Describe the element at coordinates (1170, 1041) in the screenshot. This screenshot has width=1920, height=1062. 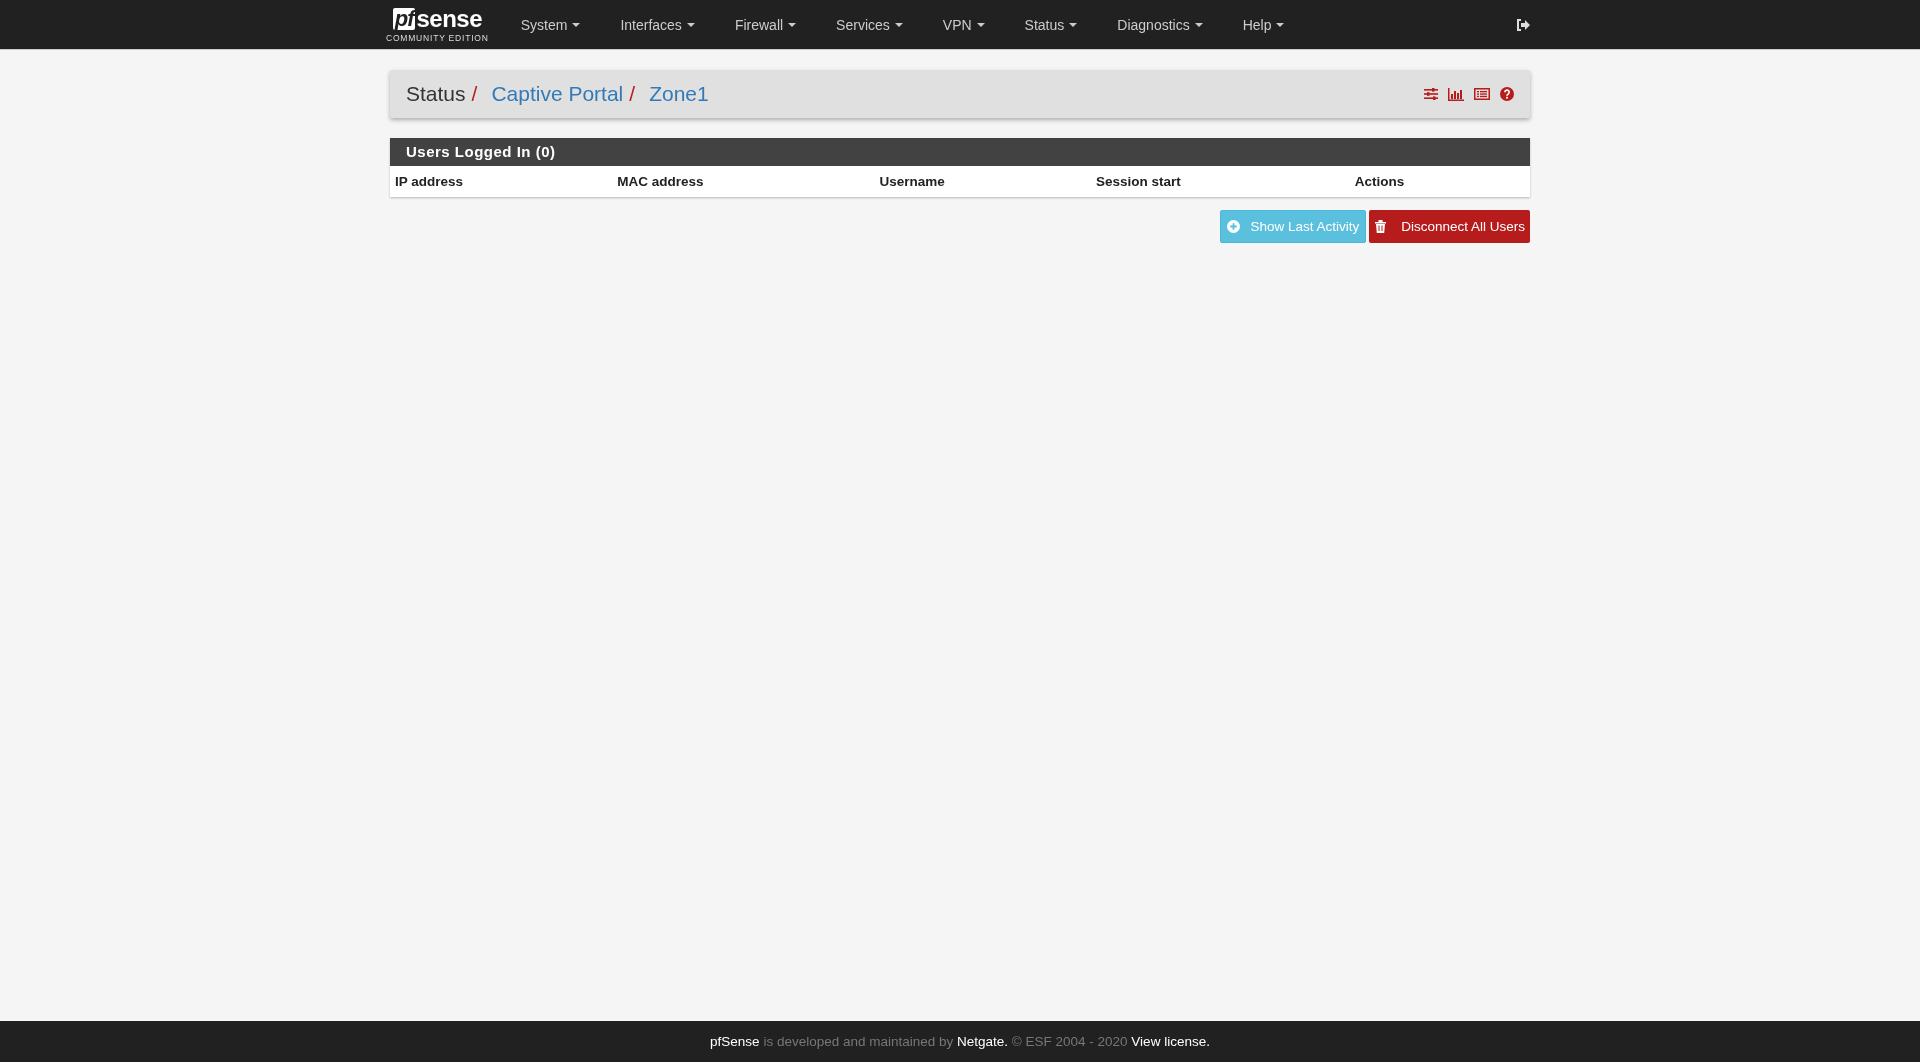
I see `footer-link: View license.` at that location.